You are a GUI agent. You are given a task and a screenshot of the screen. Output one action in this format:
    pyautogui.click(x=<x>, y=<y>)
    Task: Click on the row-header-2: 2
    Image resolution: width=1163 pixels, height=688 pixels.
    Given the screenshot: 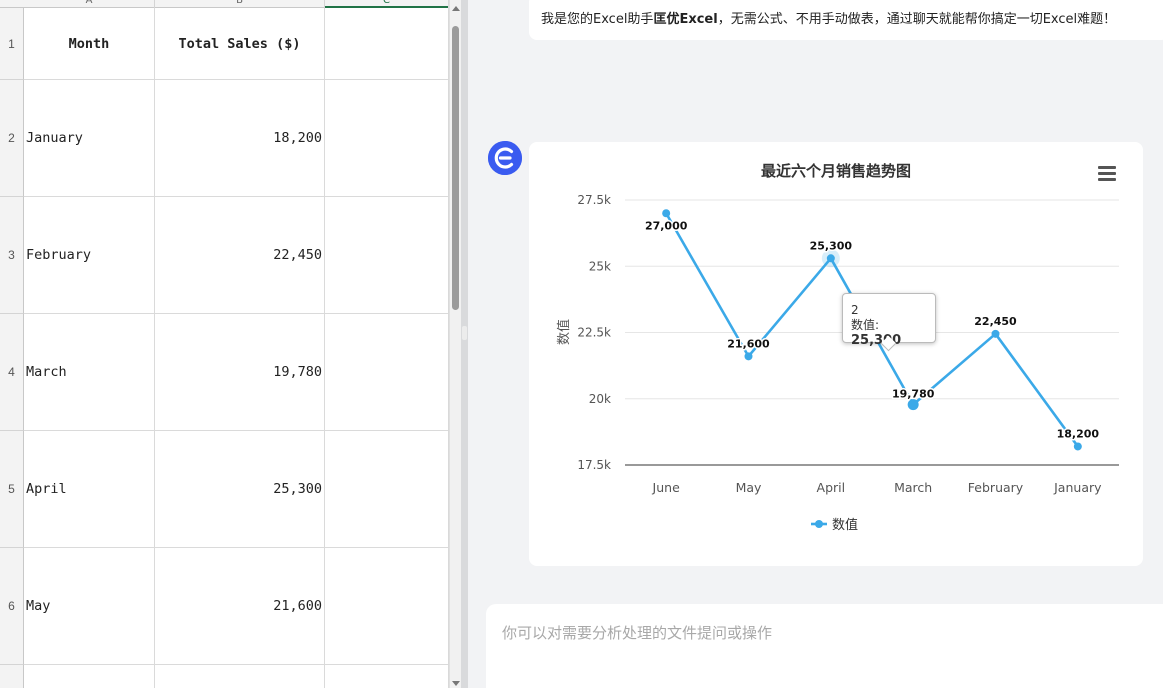 What is the action you would take?
    pyautogui.click(x=12, y=138)
    